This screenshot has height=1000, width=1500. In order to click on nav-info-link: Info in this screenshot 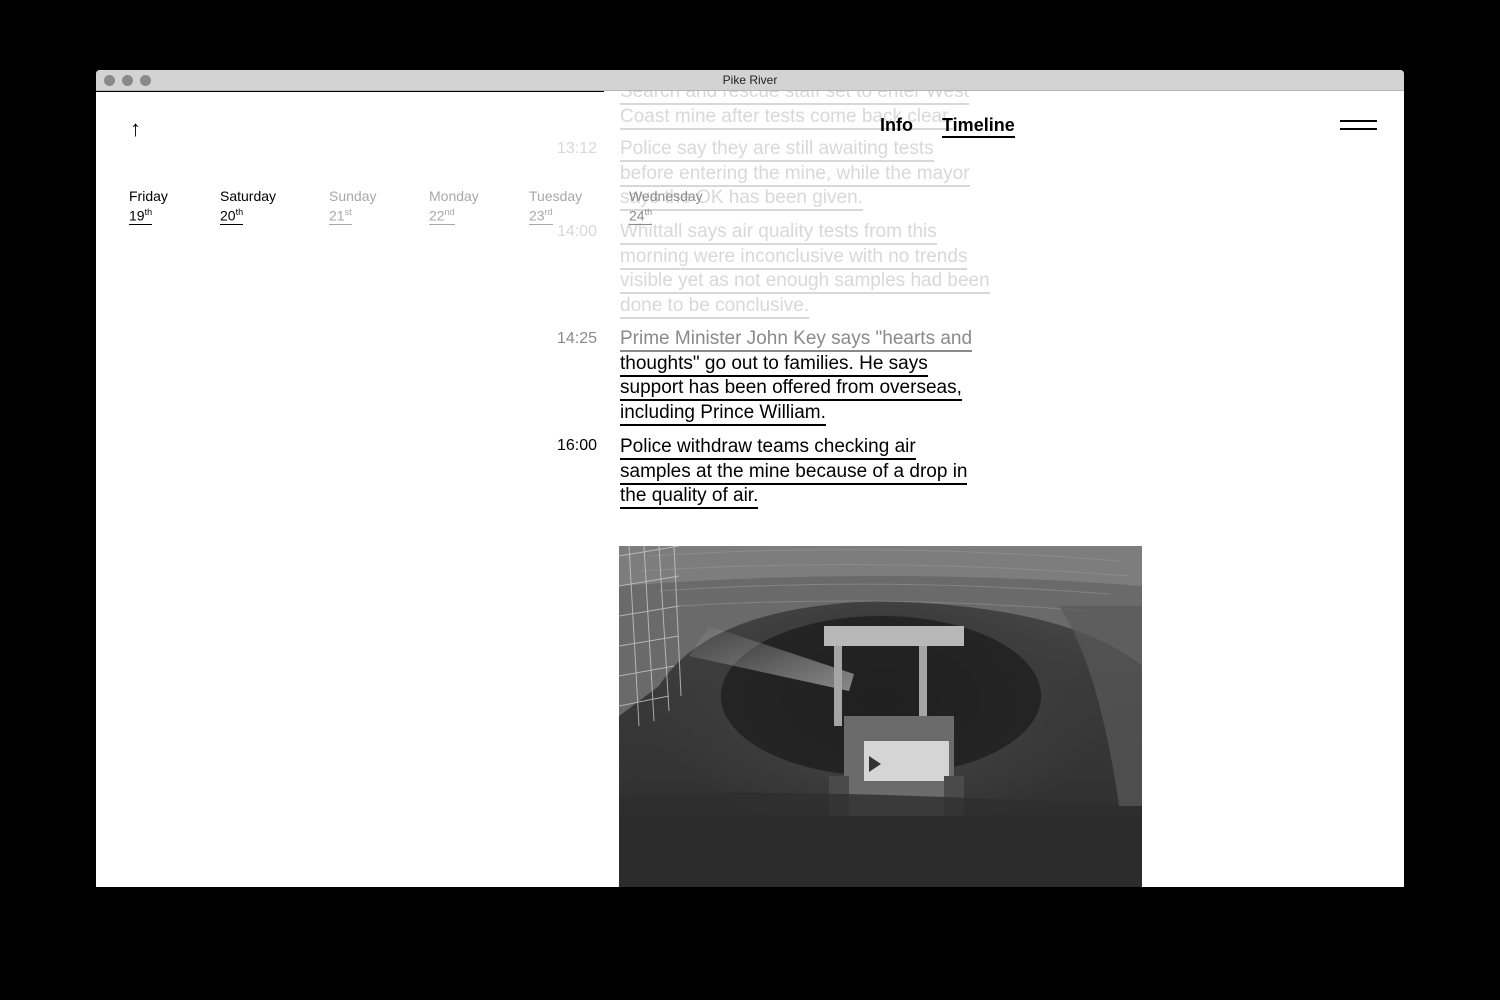, I will do `click(896, 125)`.